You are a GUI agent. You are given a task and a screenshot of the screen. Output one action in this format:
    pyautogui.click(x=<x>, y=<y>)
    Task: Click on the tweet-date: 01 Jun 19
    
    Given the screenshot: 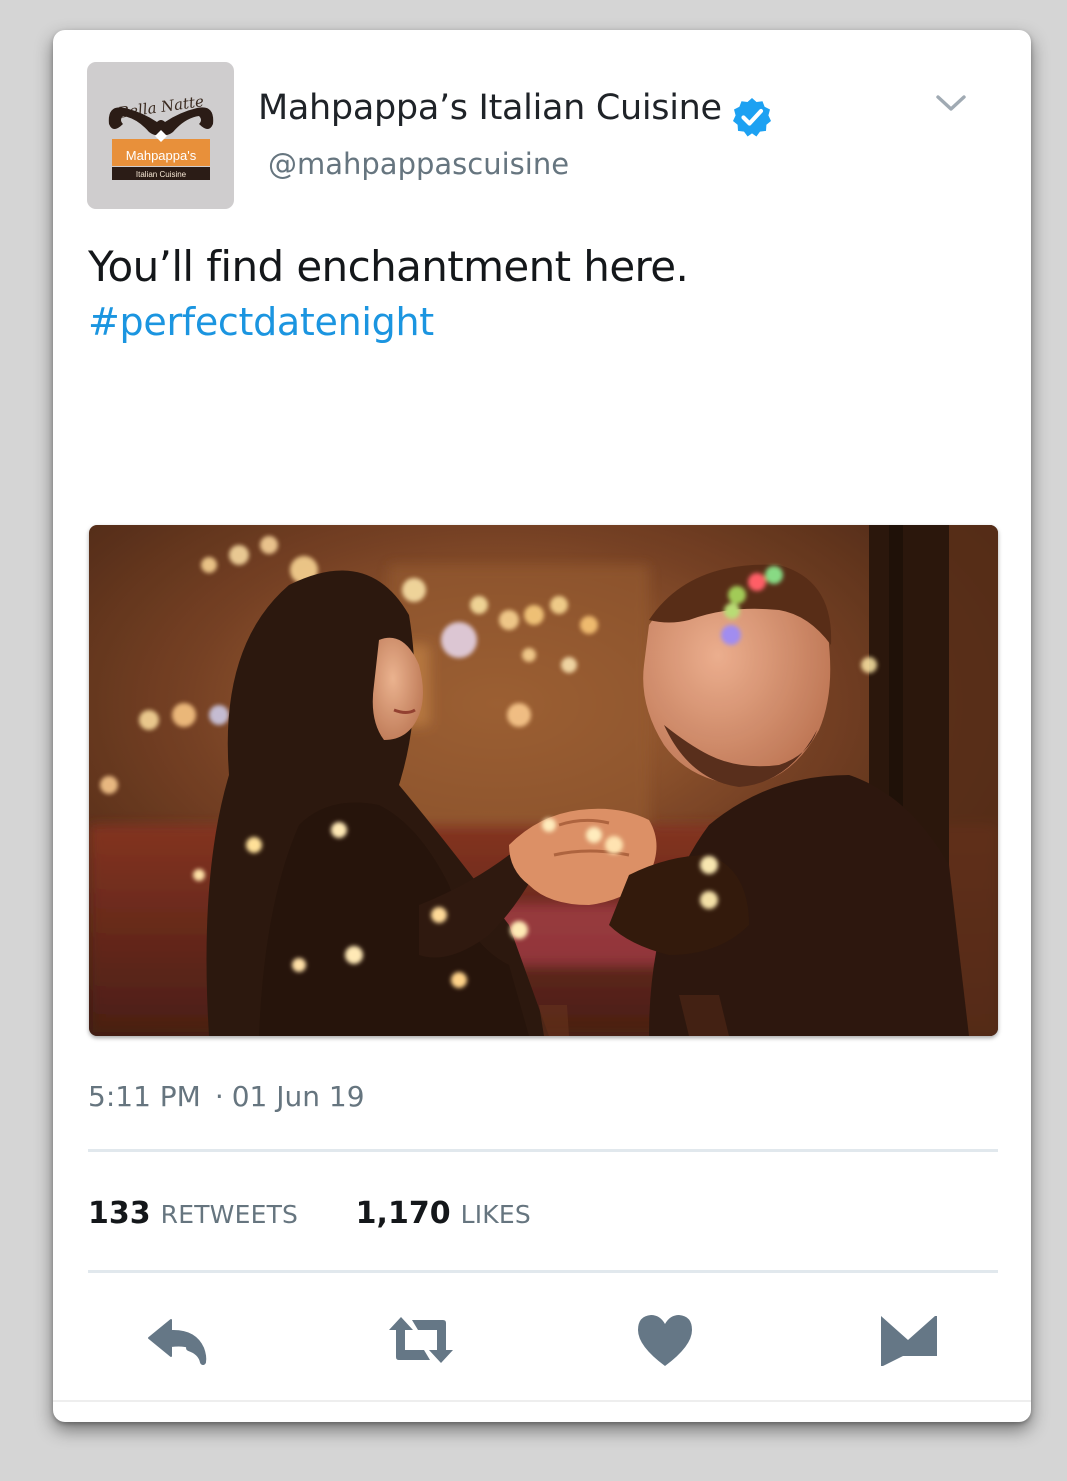 What is the action you would take?
    pyautogui.click(x=298, y=1096)
    